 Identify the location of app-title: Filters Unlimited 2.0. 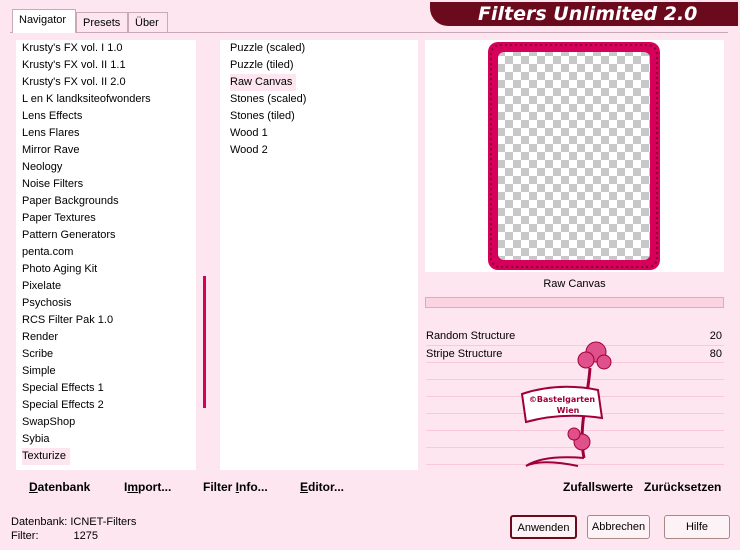
(588, 14).